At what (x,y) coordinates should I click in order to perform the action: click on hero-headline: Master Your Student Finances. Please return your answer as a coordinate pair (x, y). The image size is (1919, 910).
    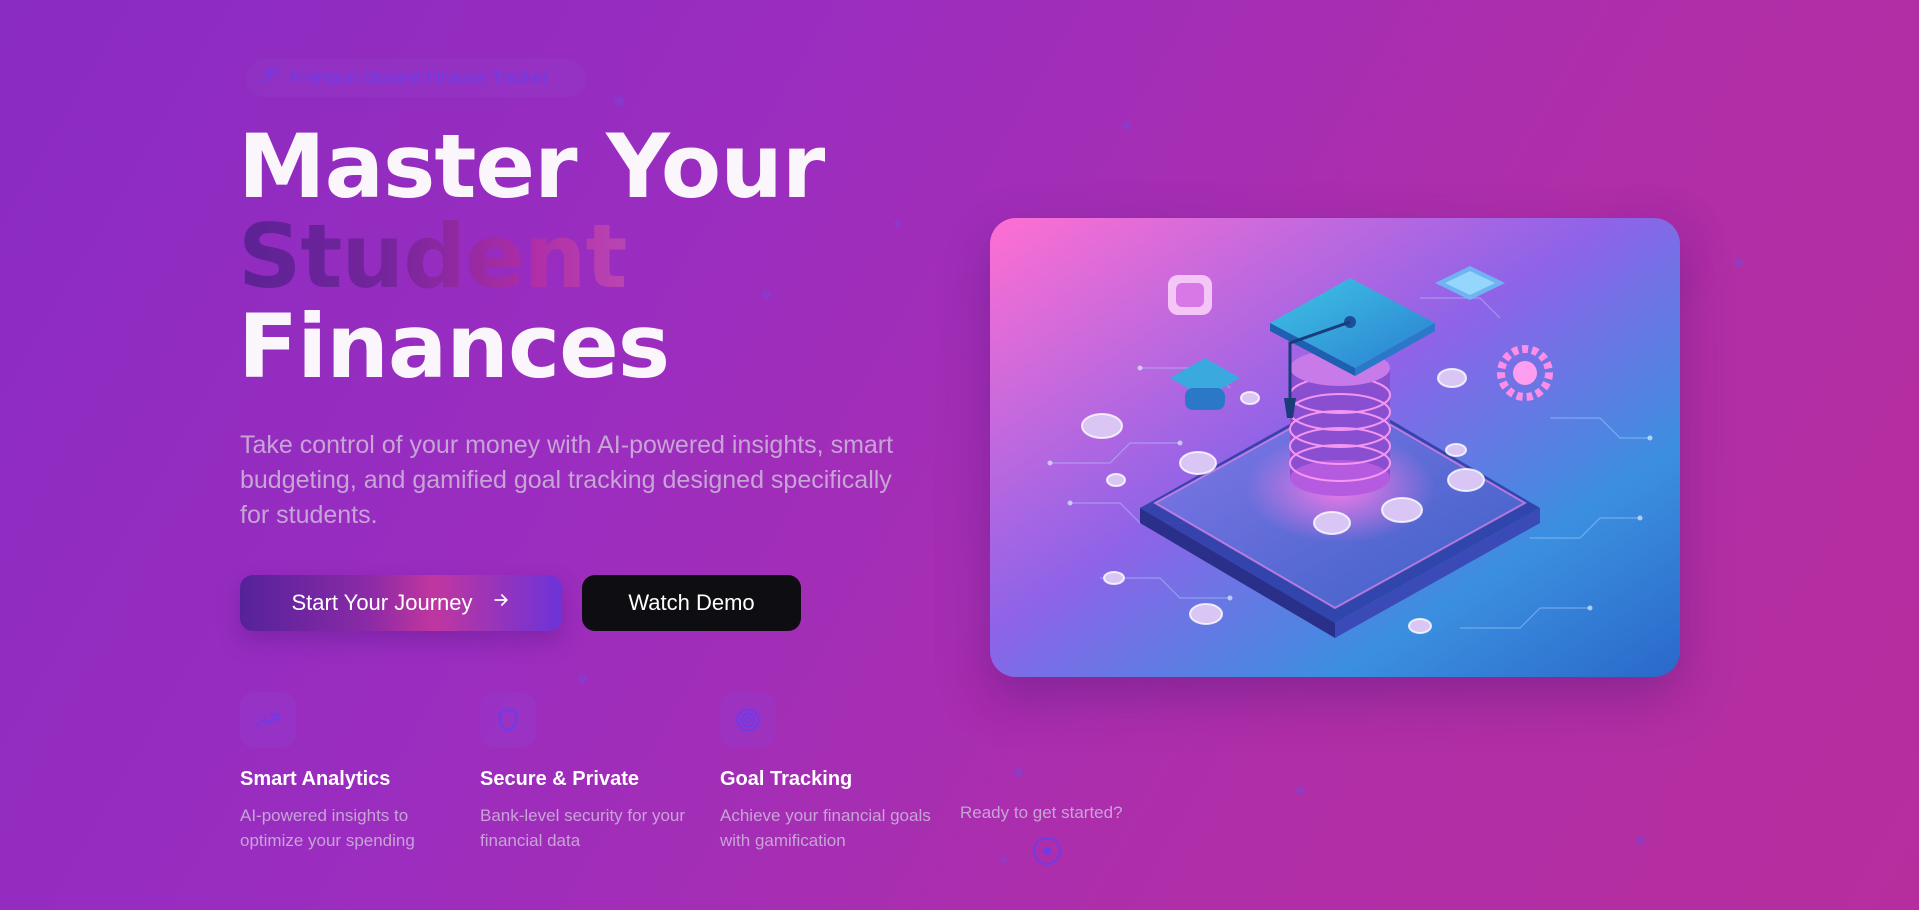
    Looking at the image, I should click on (531, 256).